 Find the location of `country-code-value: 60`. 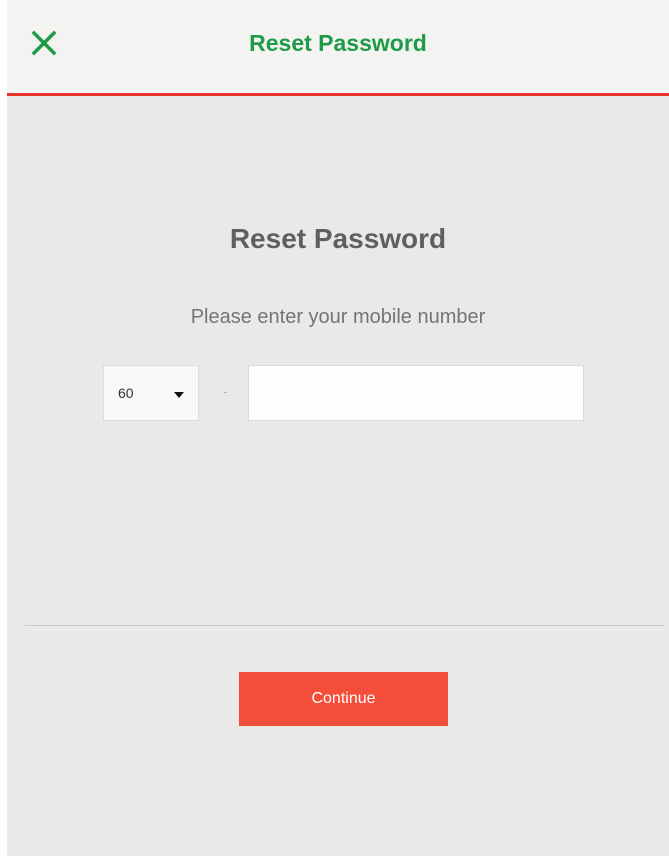

country-code-value: 60 is located at coordinates (126, 393).